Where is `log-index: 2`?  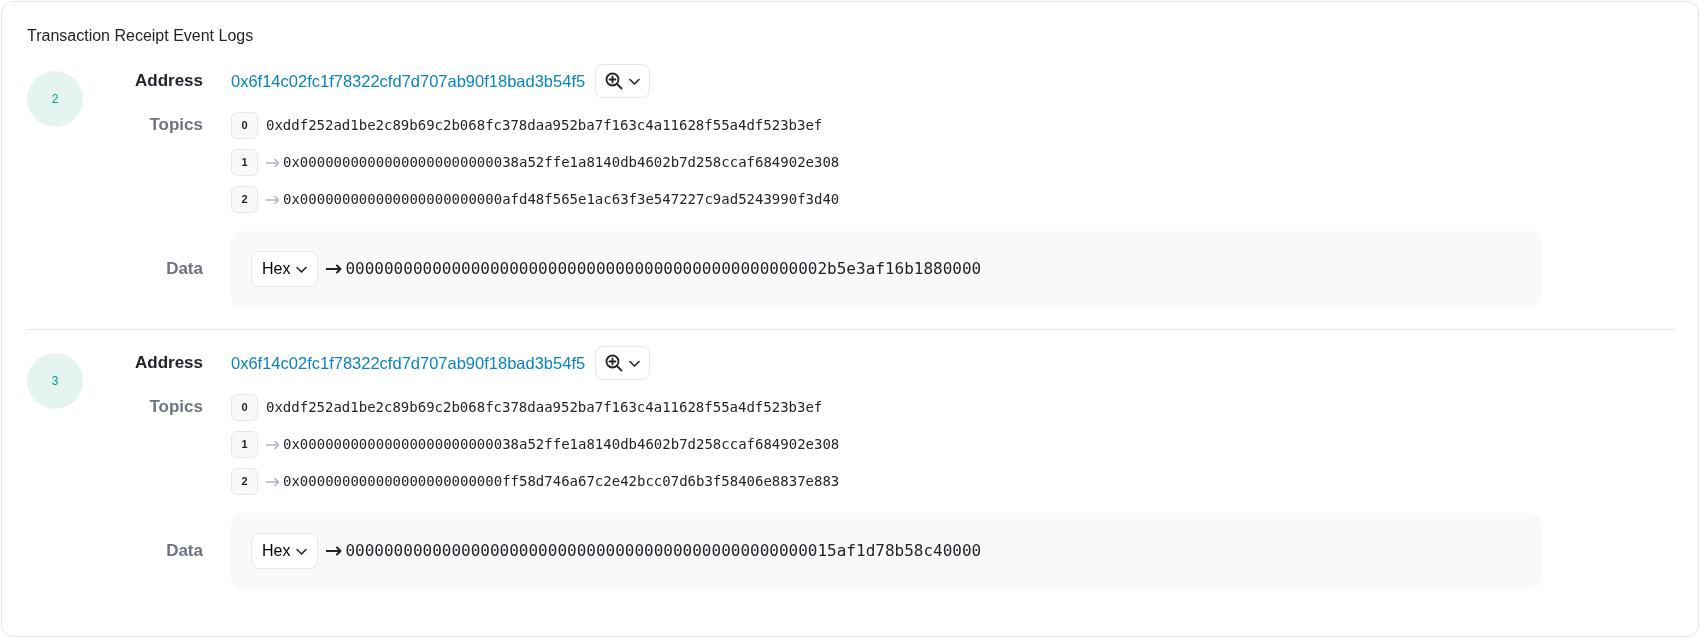
log-index: 2 is located at coordinates (55, 99).